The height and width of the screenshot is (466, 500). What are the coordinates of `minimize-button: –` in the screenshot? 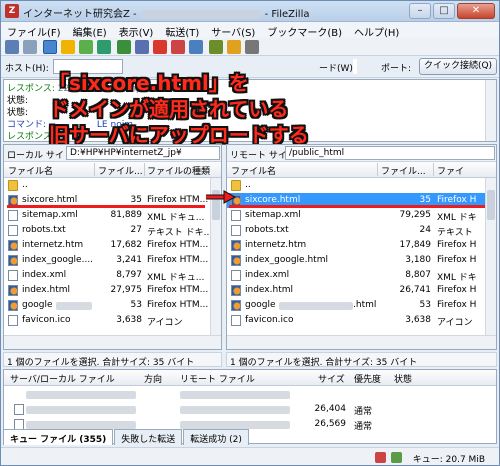 It's located at (420, 11).